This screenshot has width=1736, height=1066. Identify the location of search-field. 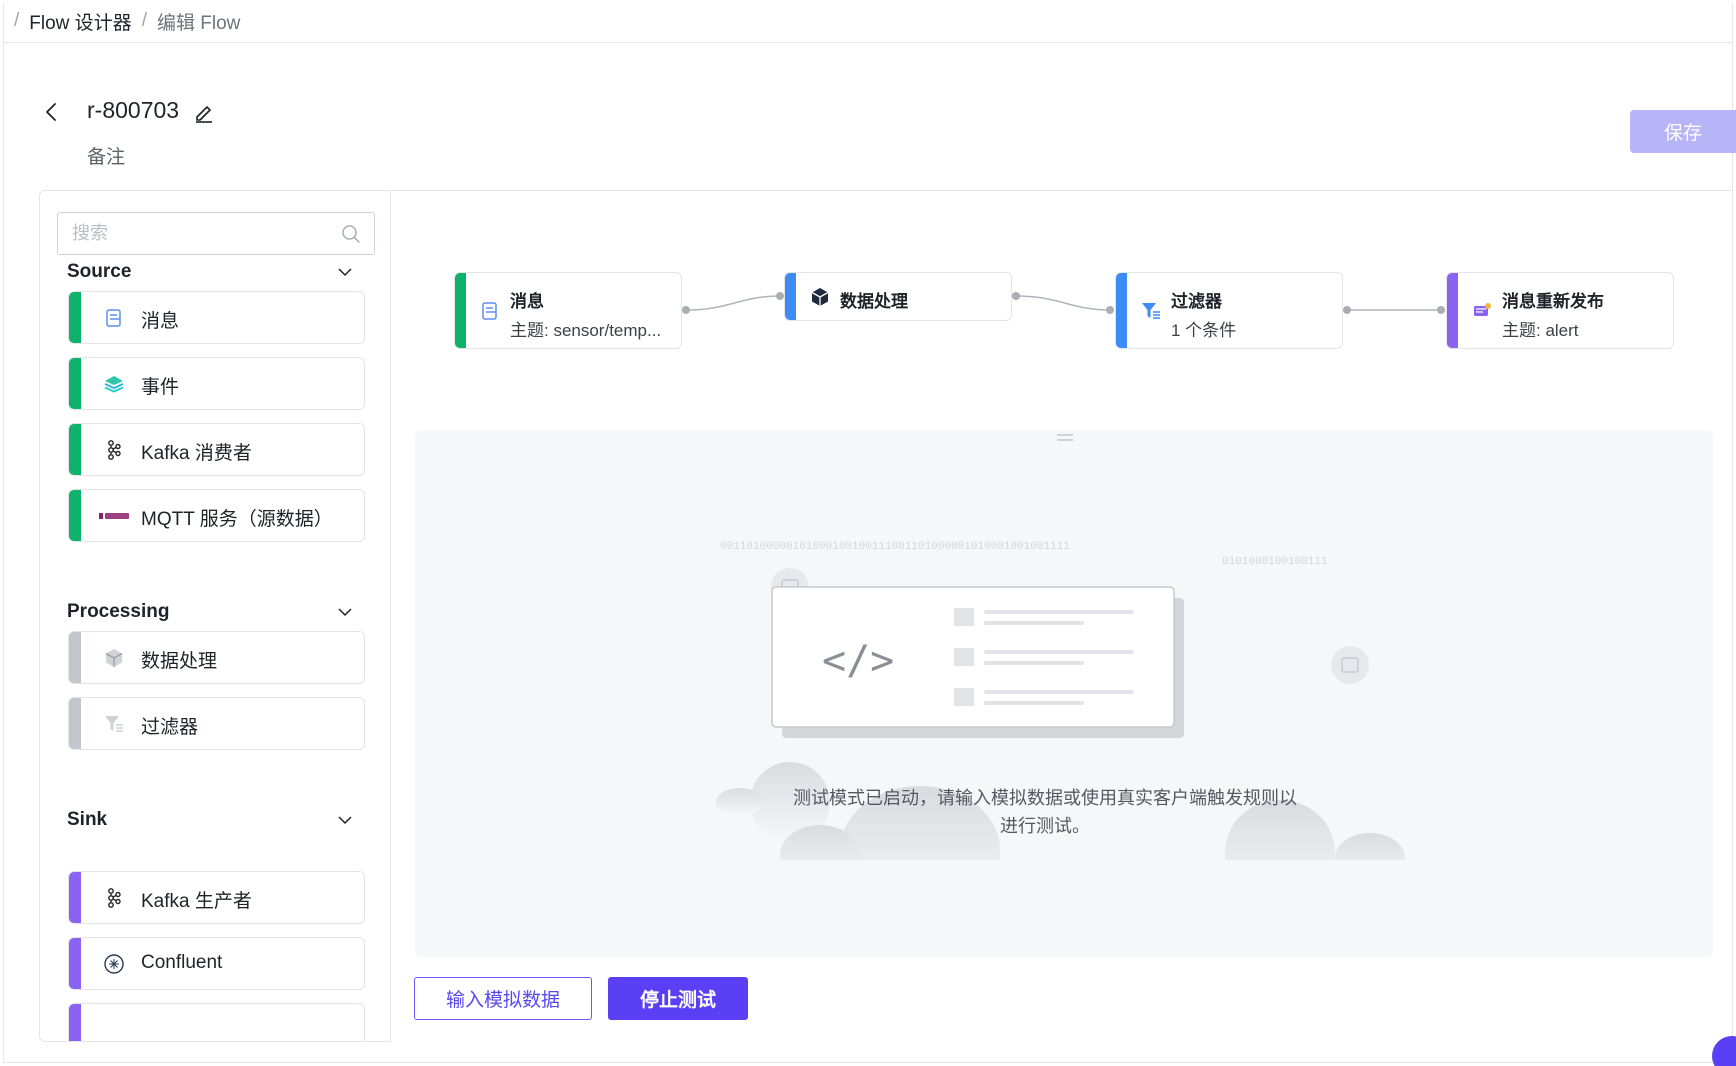
(216, 233).